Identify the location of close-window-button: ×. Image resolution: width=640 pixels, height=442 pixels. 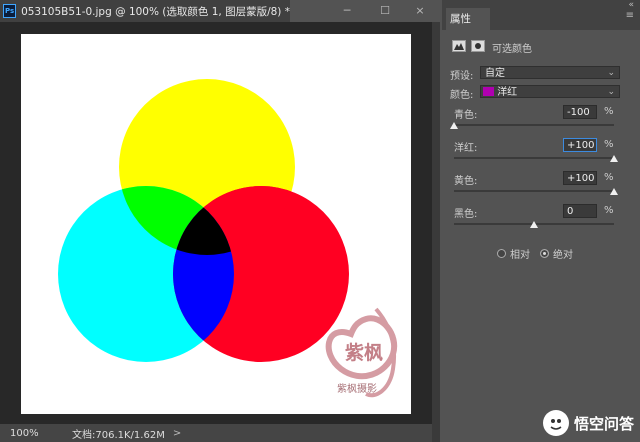
(420, 11).